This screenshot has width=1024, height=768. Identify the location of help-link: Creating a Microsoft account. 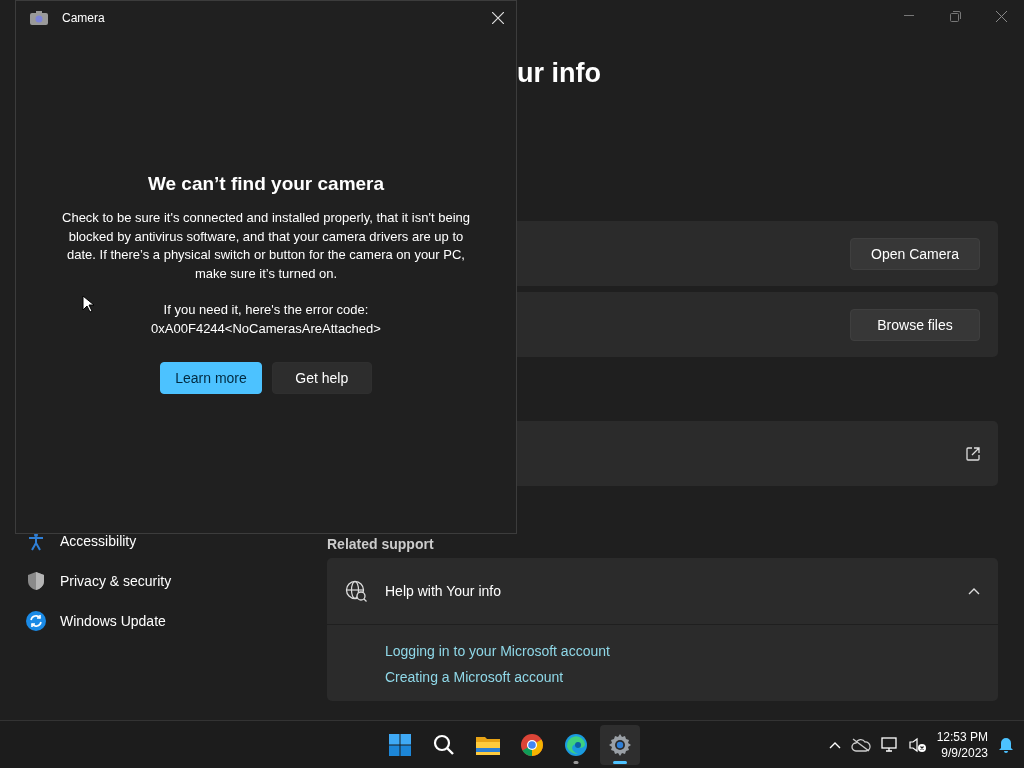
(474, 677).